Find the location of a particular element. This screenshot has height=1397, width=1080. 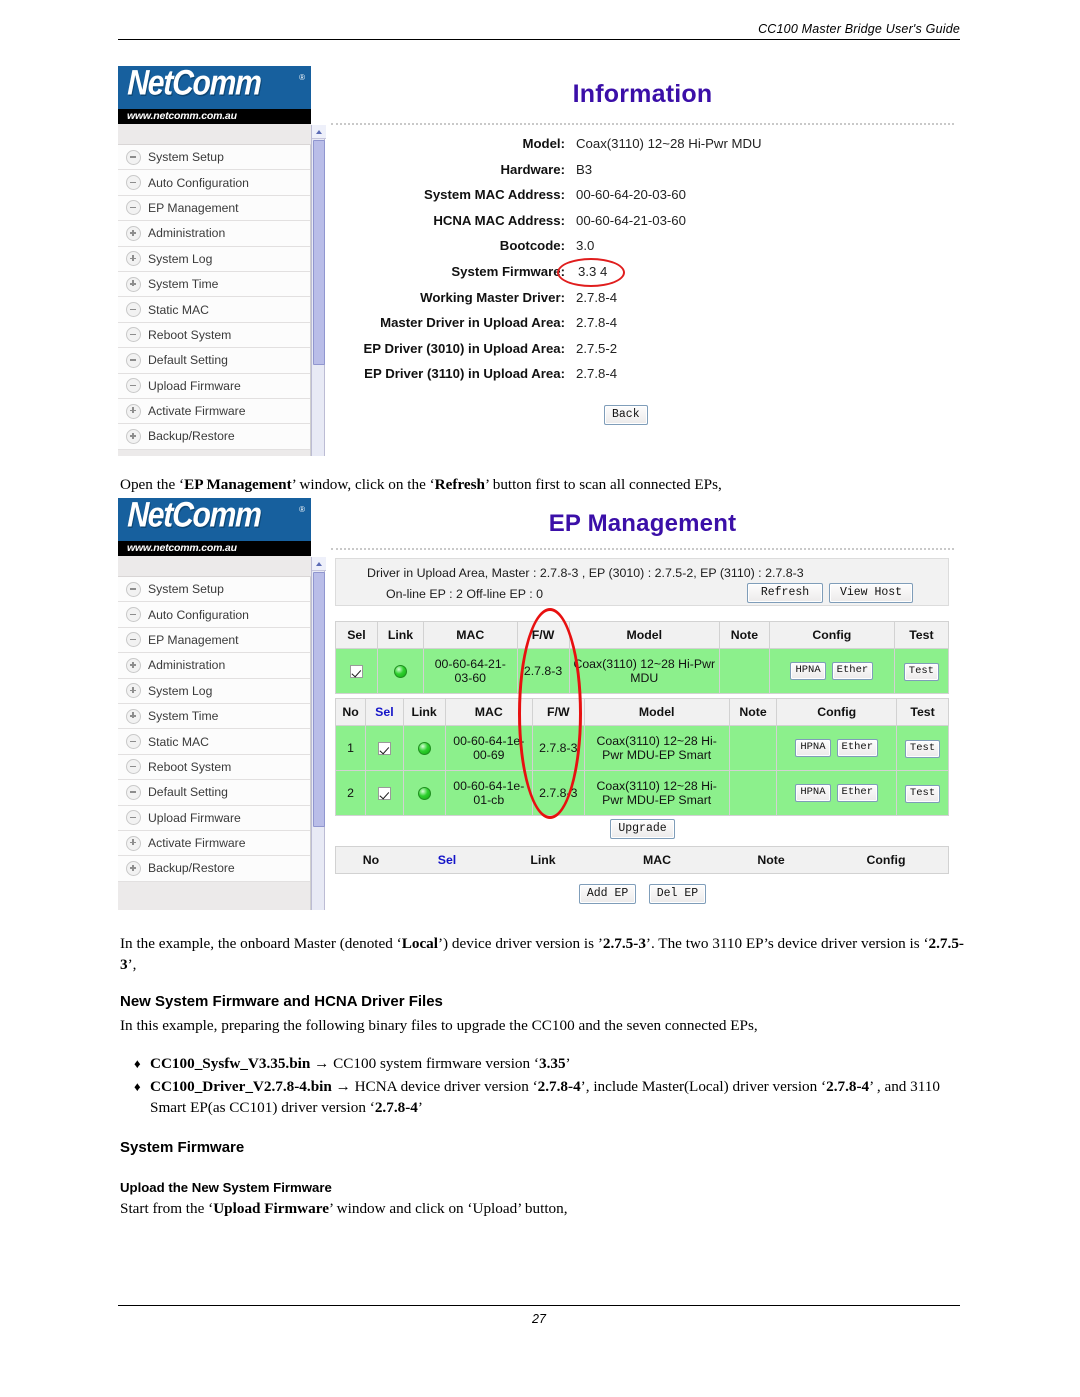

back-button-visible: Back is located at coordinates (626, 415).